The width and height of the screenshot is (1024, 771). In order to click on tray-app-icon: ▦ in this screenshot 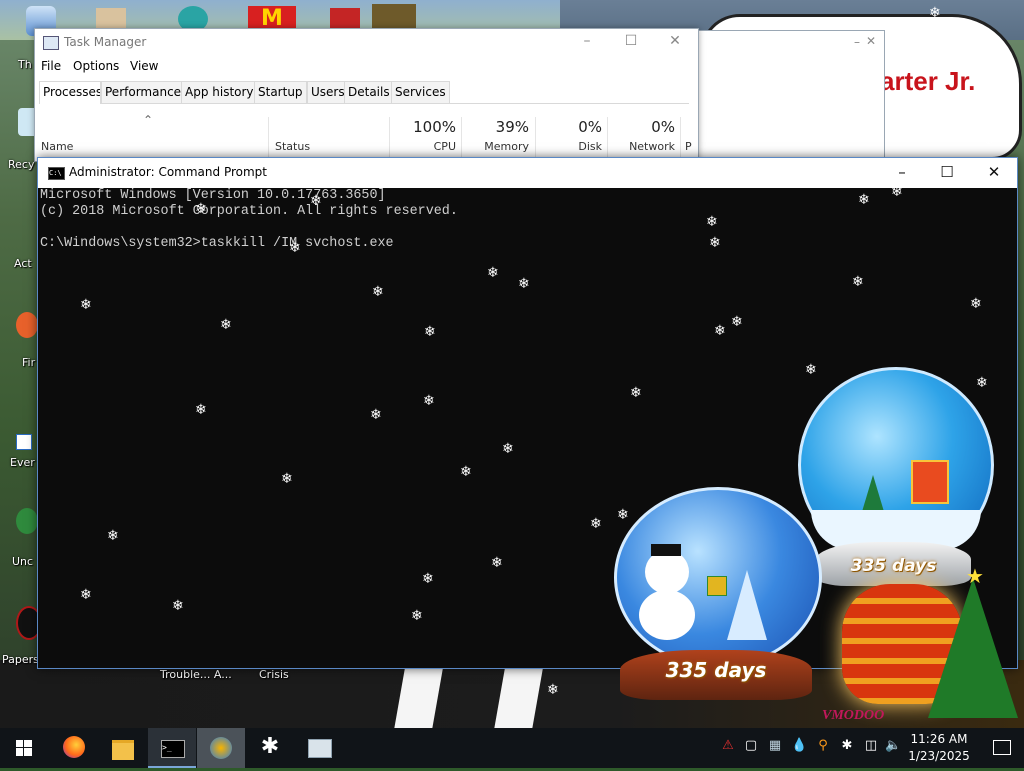, I will do `click(775, 746)`.